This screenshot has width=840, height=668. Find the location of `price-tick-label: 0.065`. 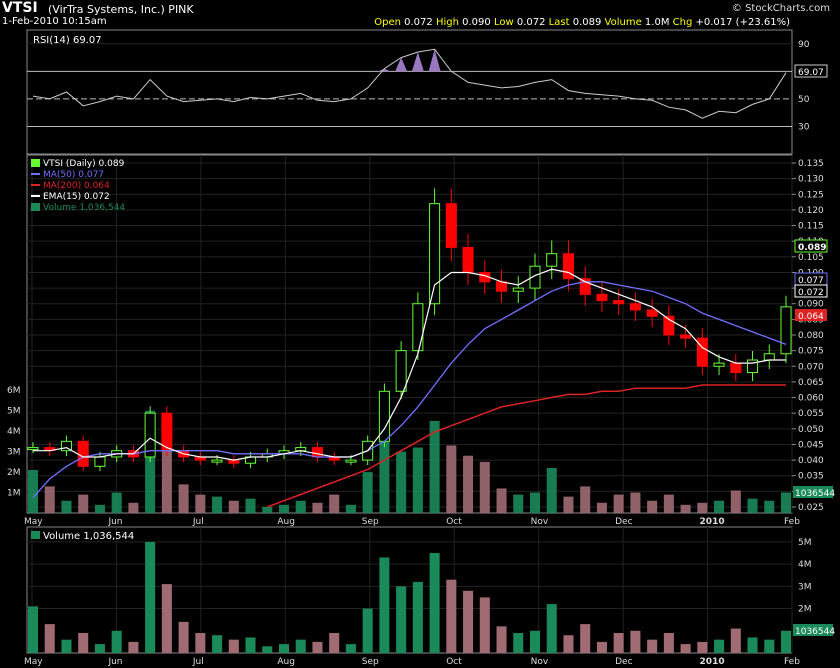

price-tick-label: 0.065 is located at coordinates (811, 383).